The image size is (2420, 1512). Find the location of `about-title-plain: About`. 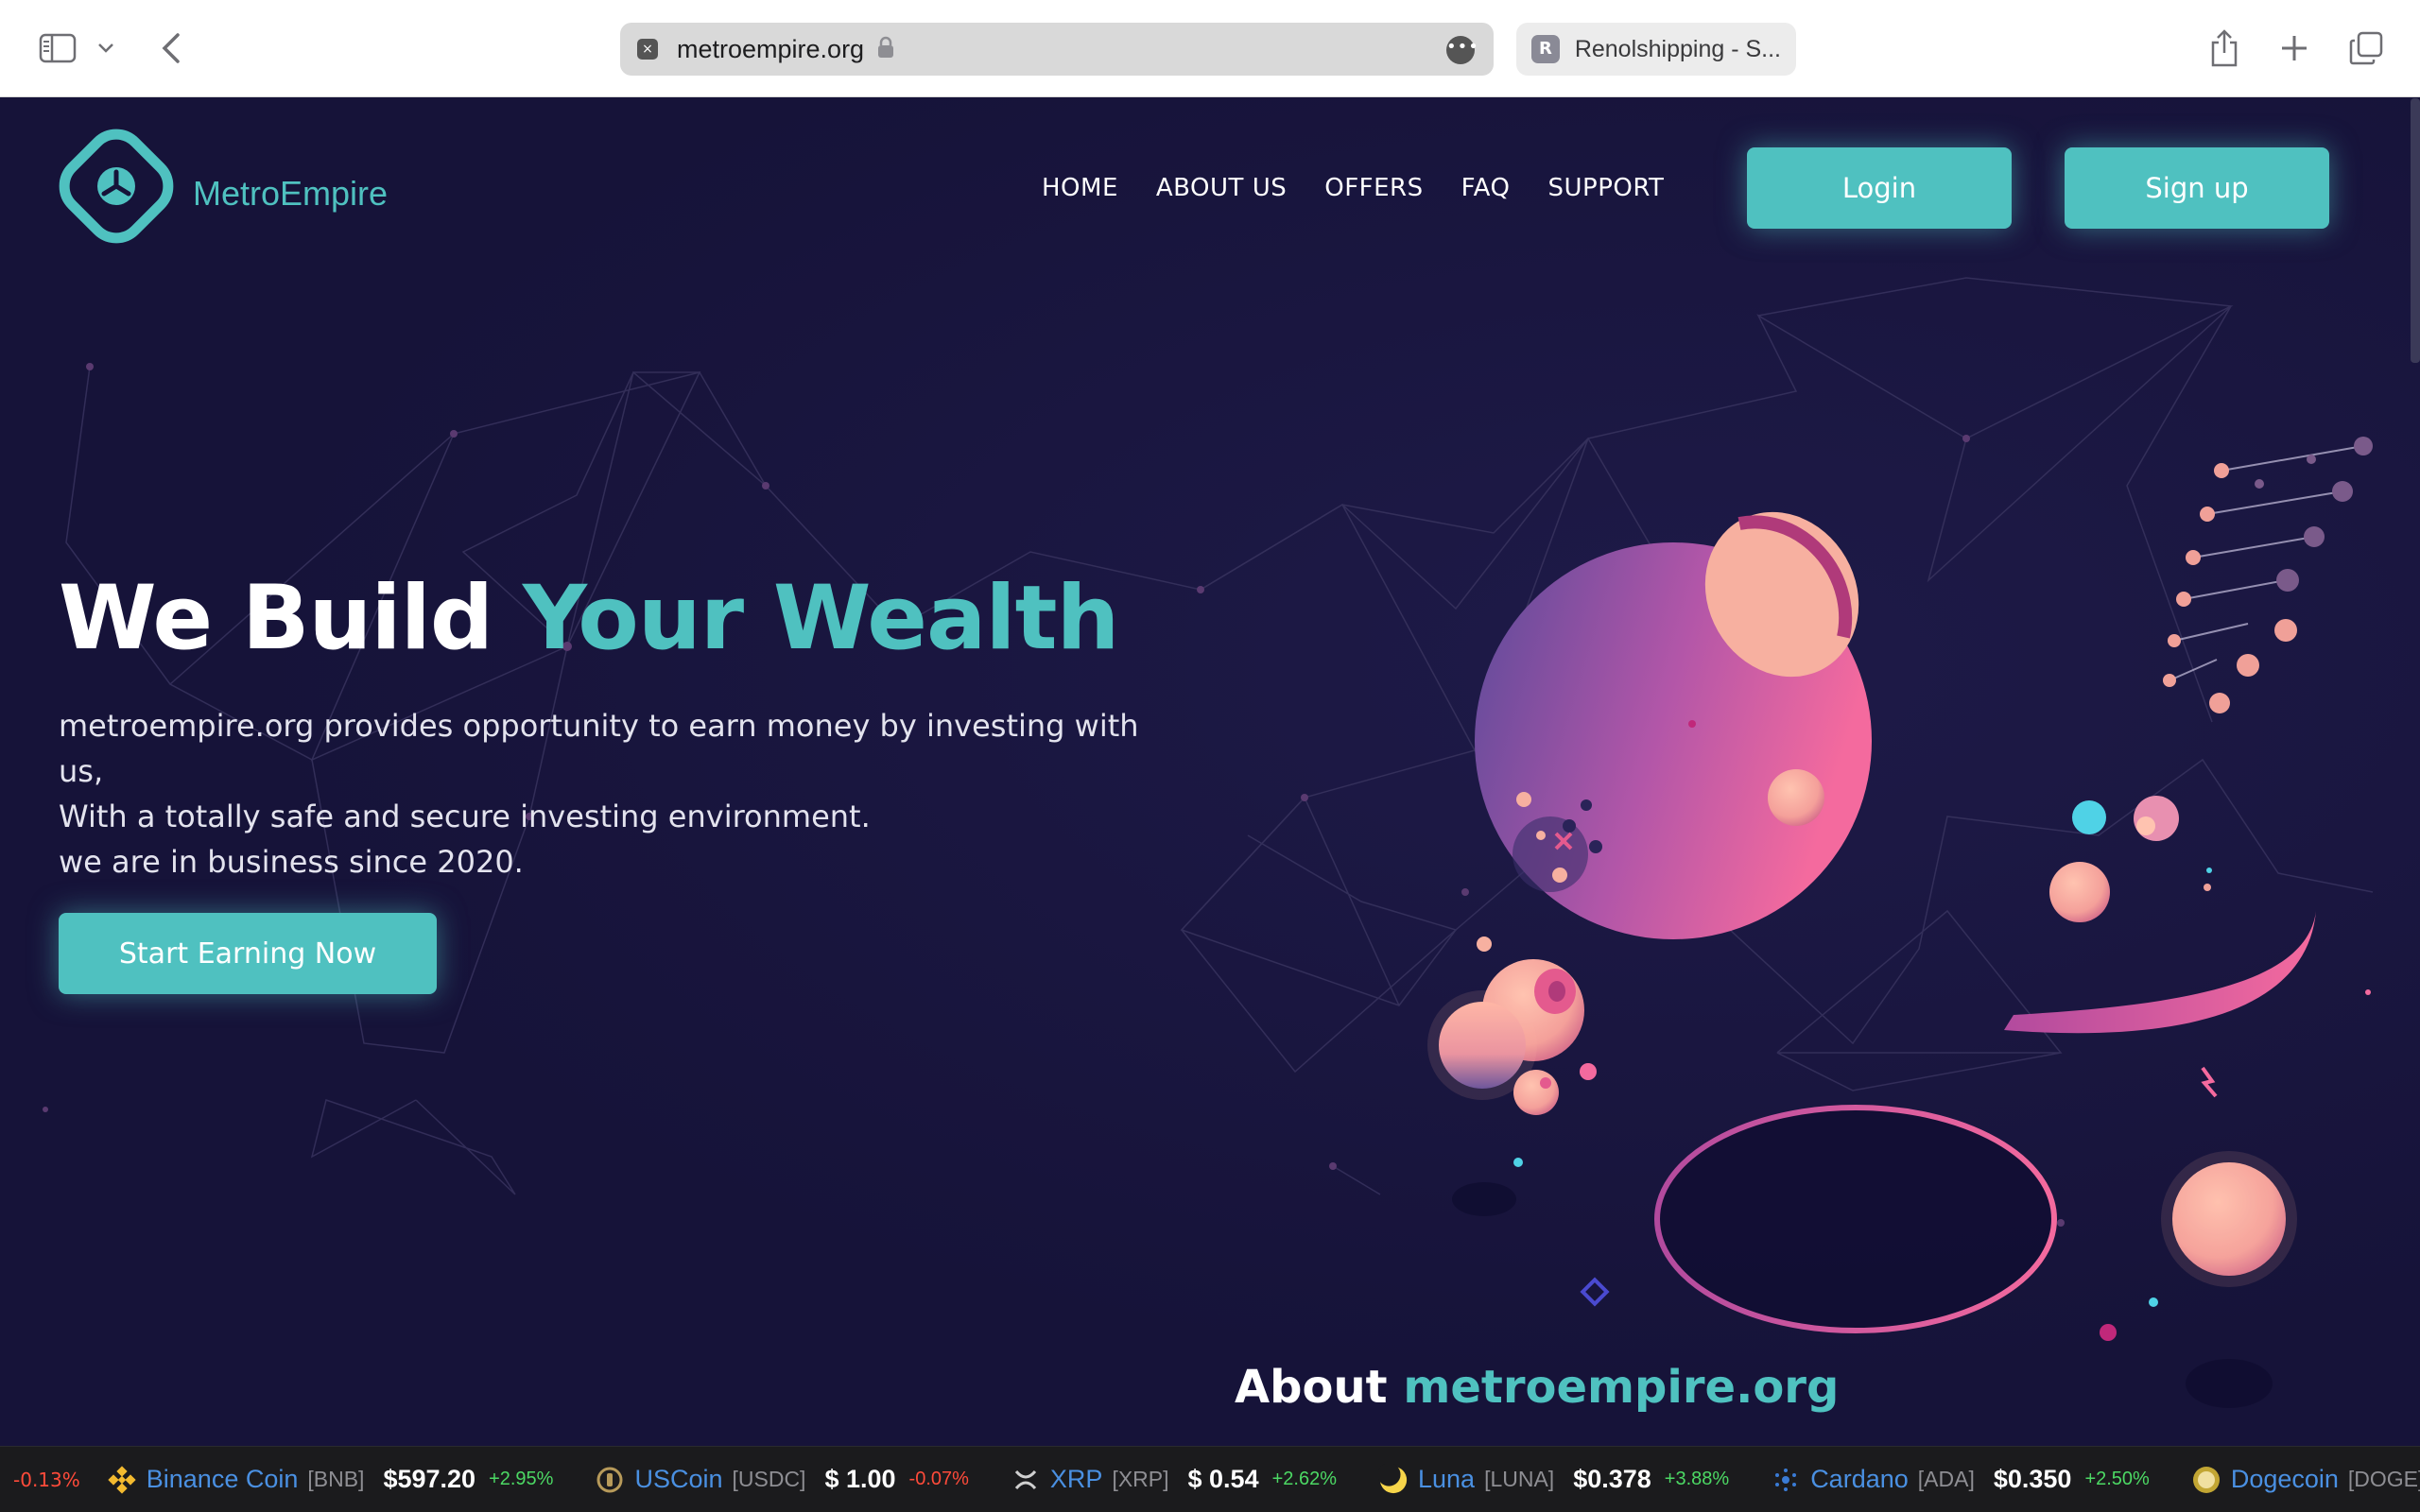

about-title-plain: About is located at coordinates (1319, 1387).